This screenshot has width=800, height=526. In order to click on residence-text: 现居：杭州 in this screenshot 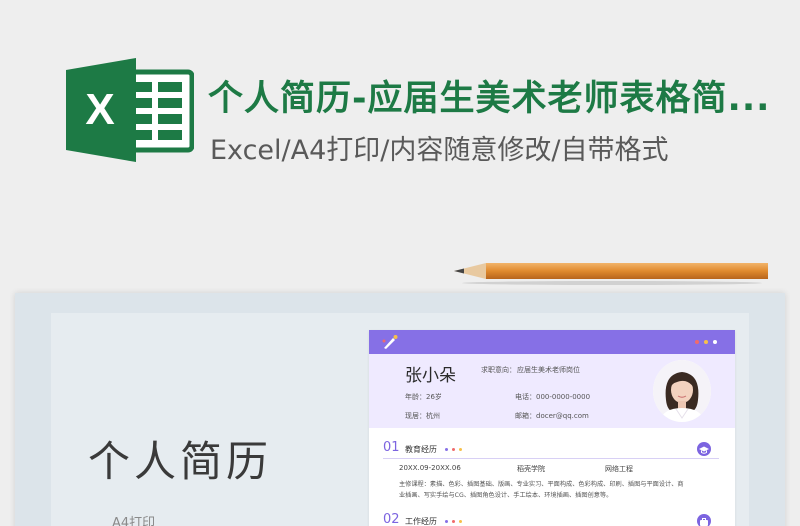, I will do `click(422, 416)`.